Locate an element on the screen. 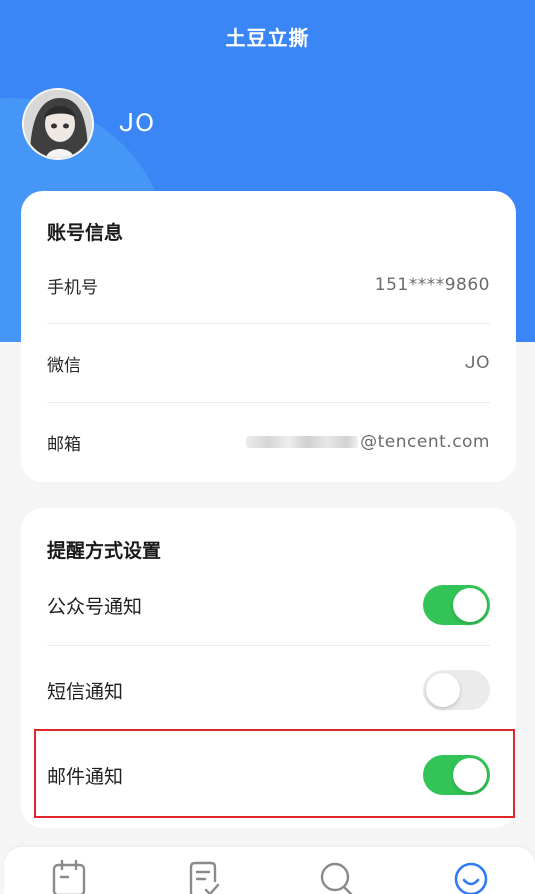 The image size is (535, 894). tab-search is located at coordinates (337, 876).